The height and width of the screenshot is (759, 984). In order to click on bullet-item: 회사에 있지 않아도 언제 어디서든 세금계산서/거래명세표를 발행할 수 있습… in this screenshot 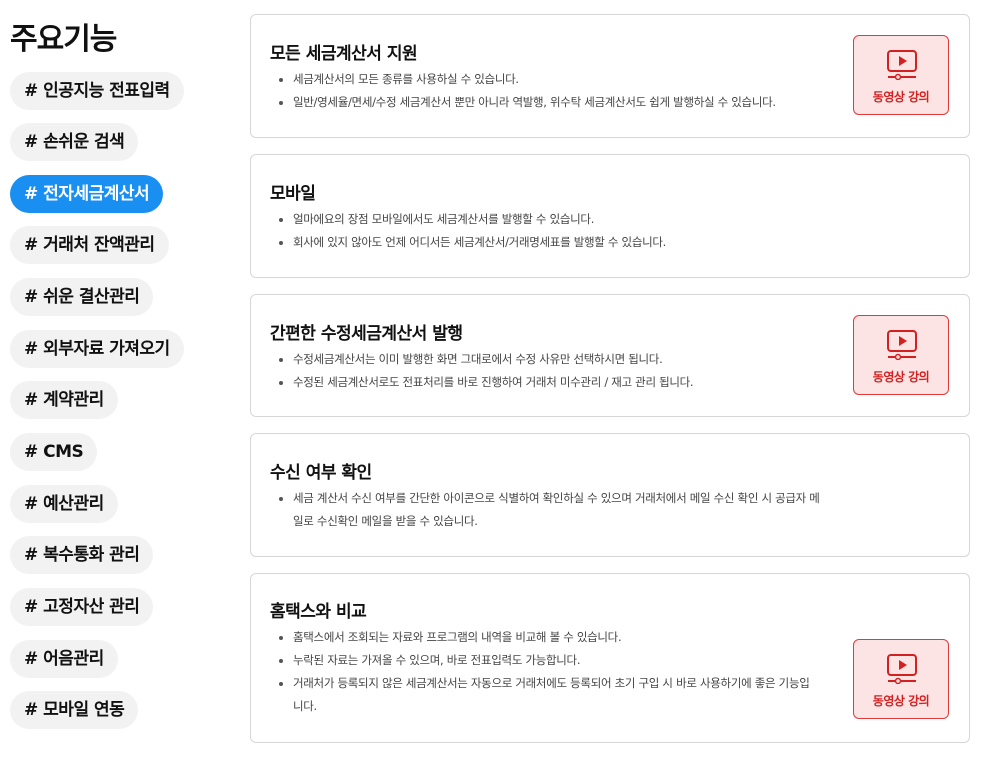, I will do `click(555, 242)`.